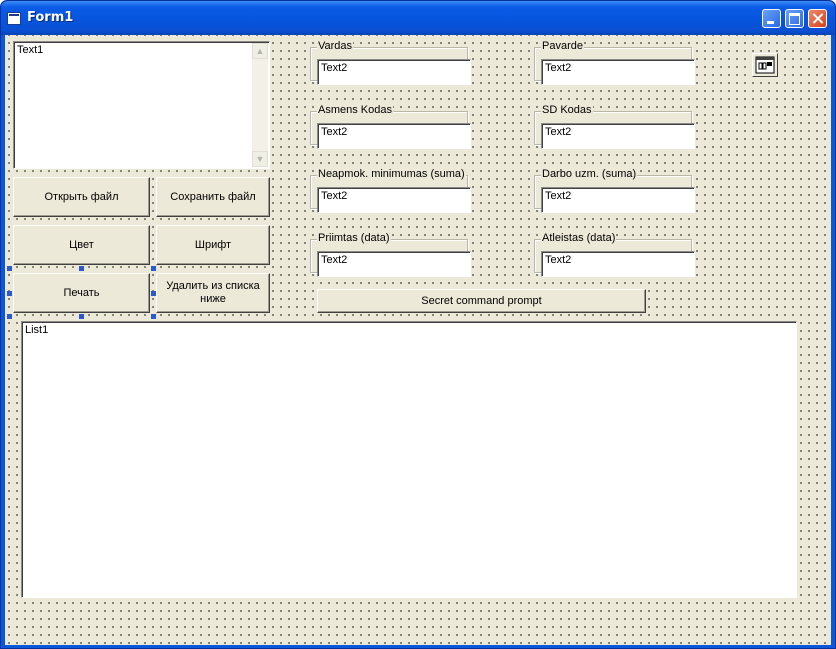 This screenshot has height=649, width=836. Describe the element at coordinates (817, 18) in the screenshot. I see `close-button` at that location.